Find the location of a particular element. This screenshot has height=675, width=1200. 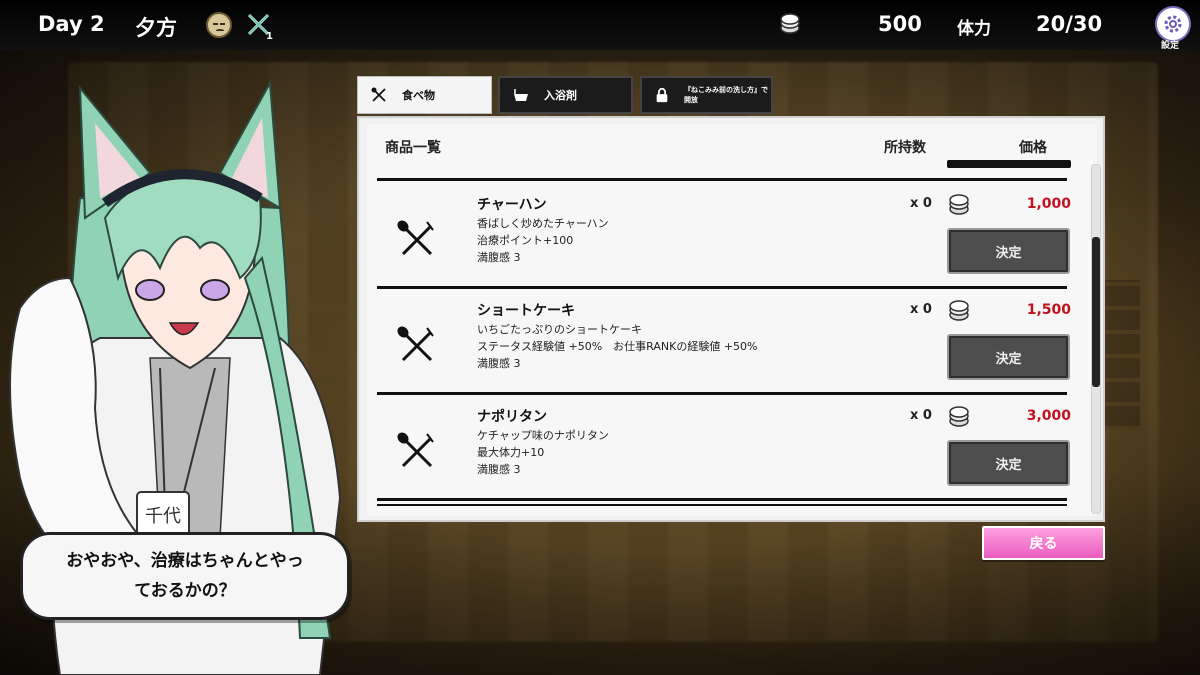

item-desc-line: 香ばしく炒めたチャーハン is located at coordinates (543, 223).